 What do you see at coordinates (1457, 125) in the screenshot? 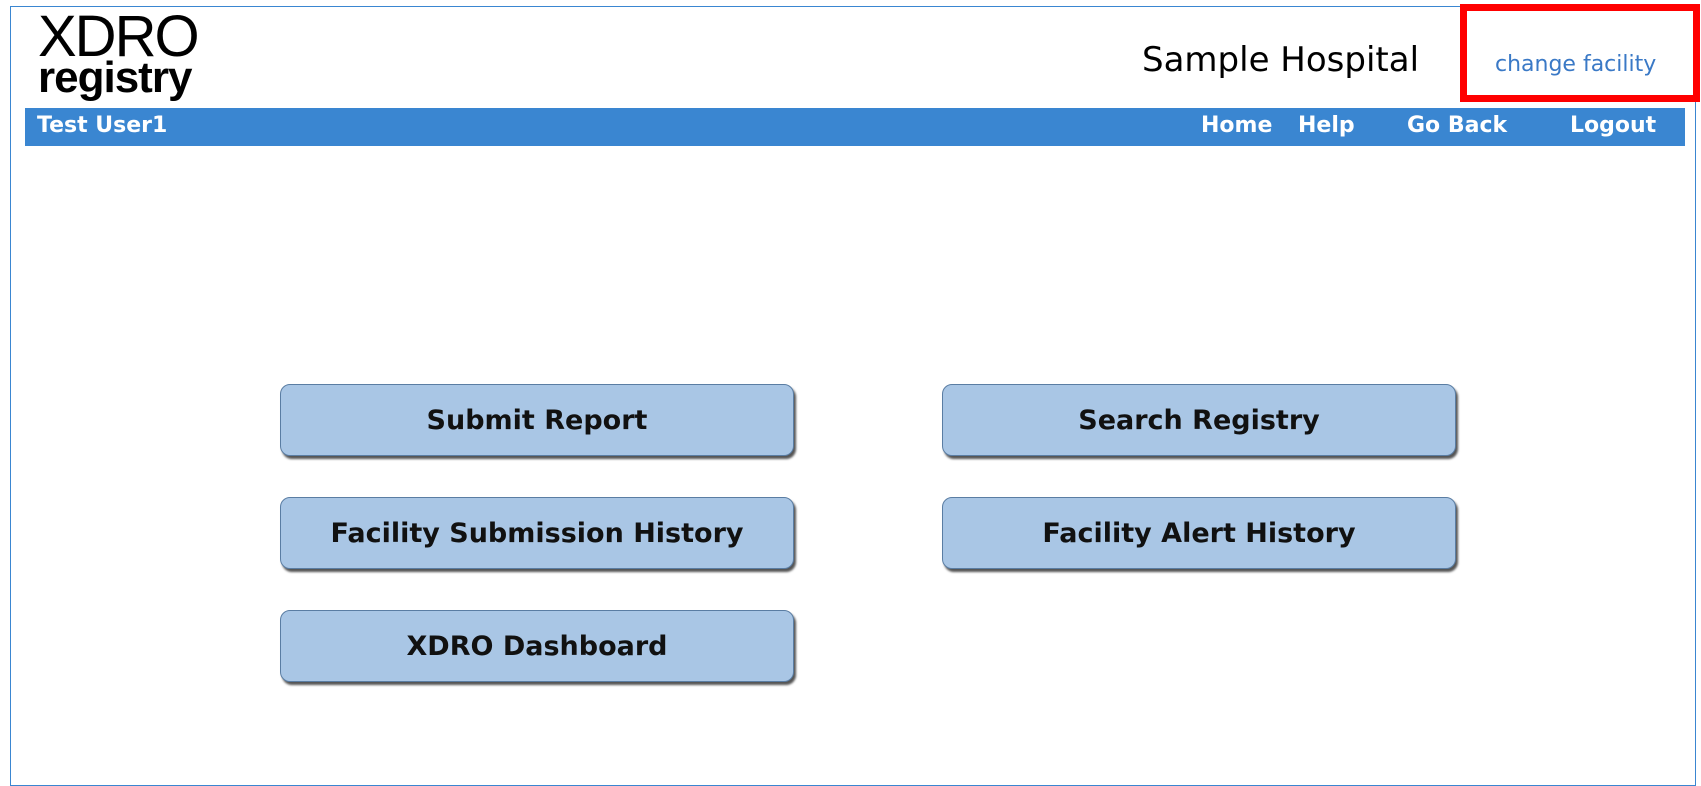
I see `nav-go-back-link: Go Back` at bounding box center [1457, 125].